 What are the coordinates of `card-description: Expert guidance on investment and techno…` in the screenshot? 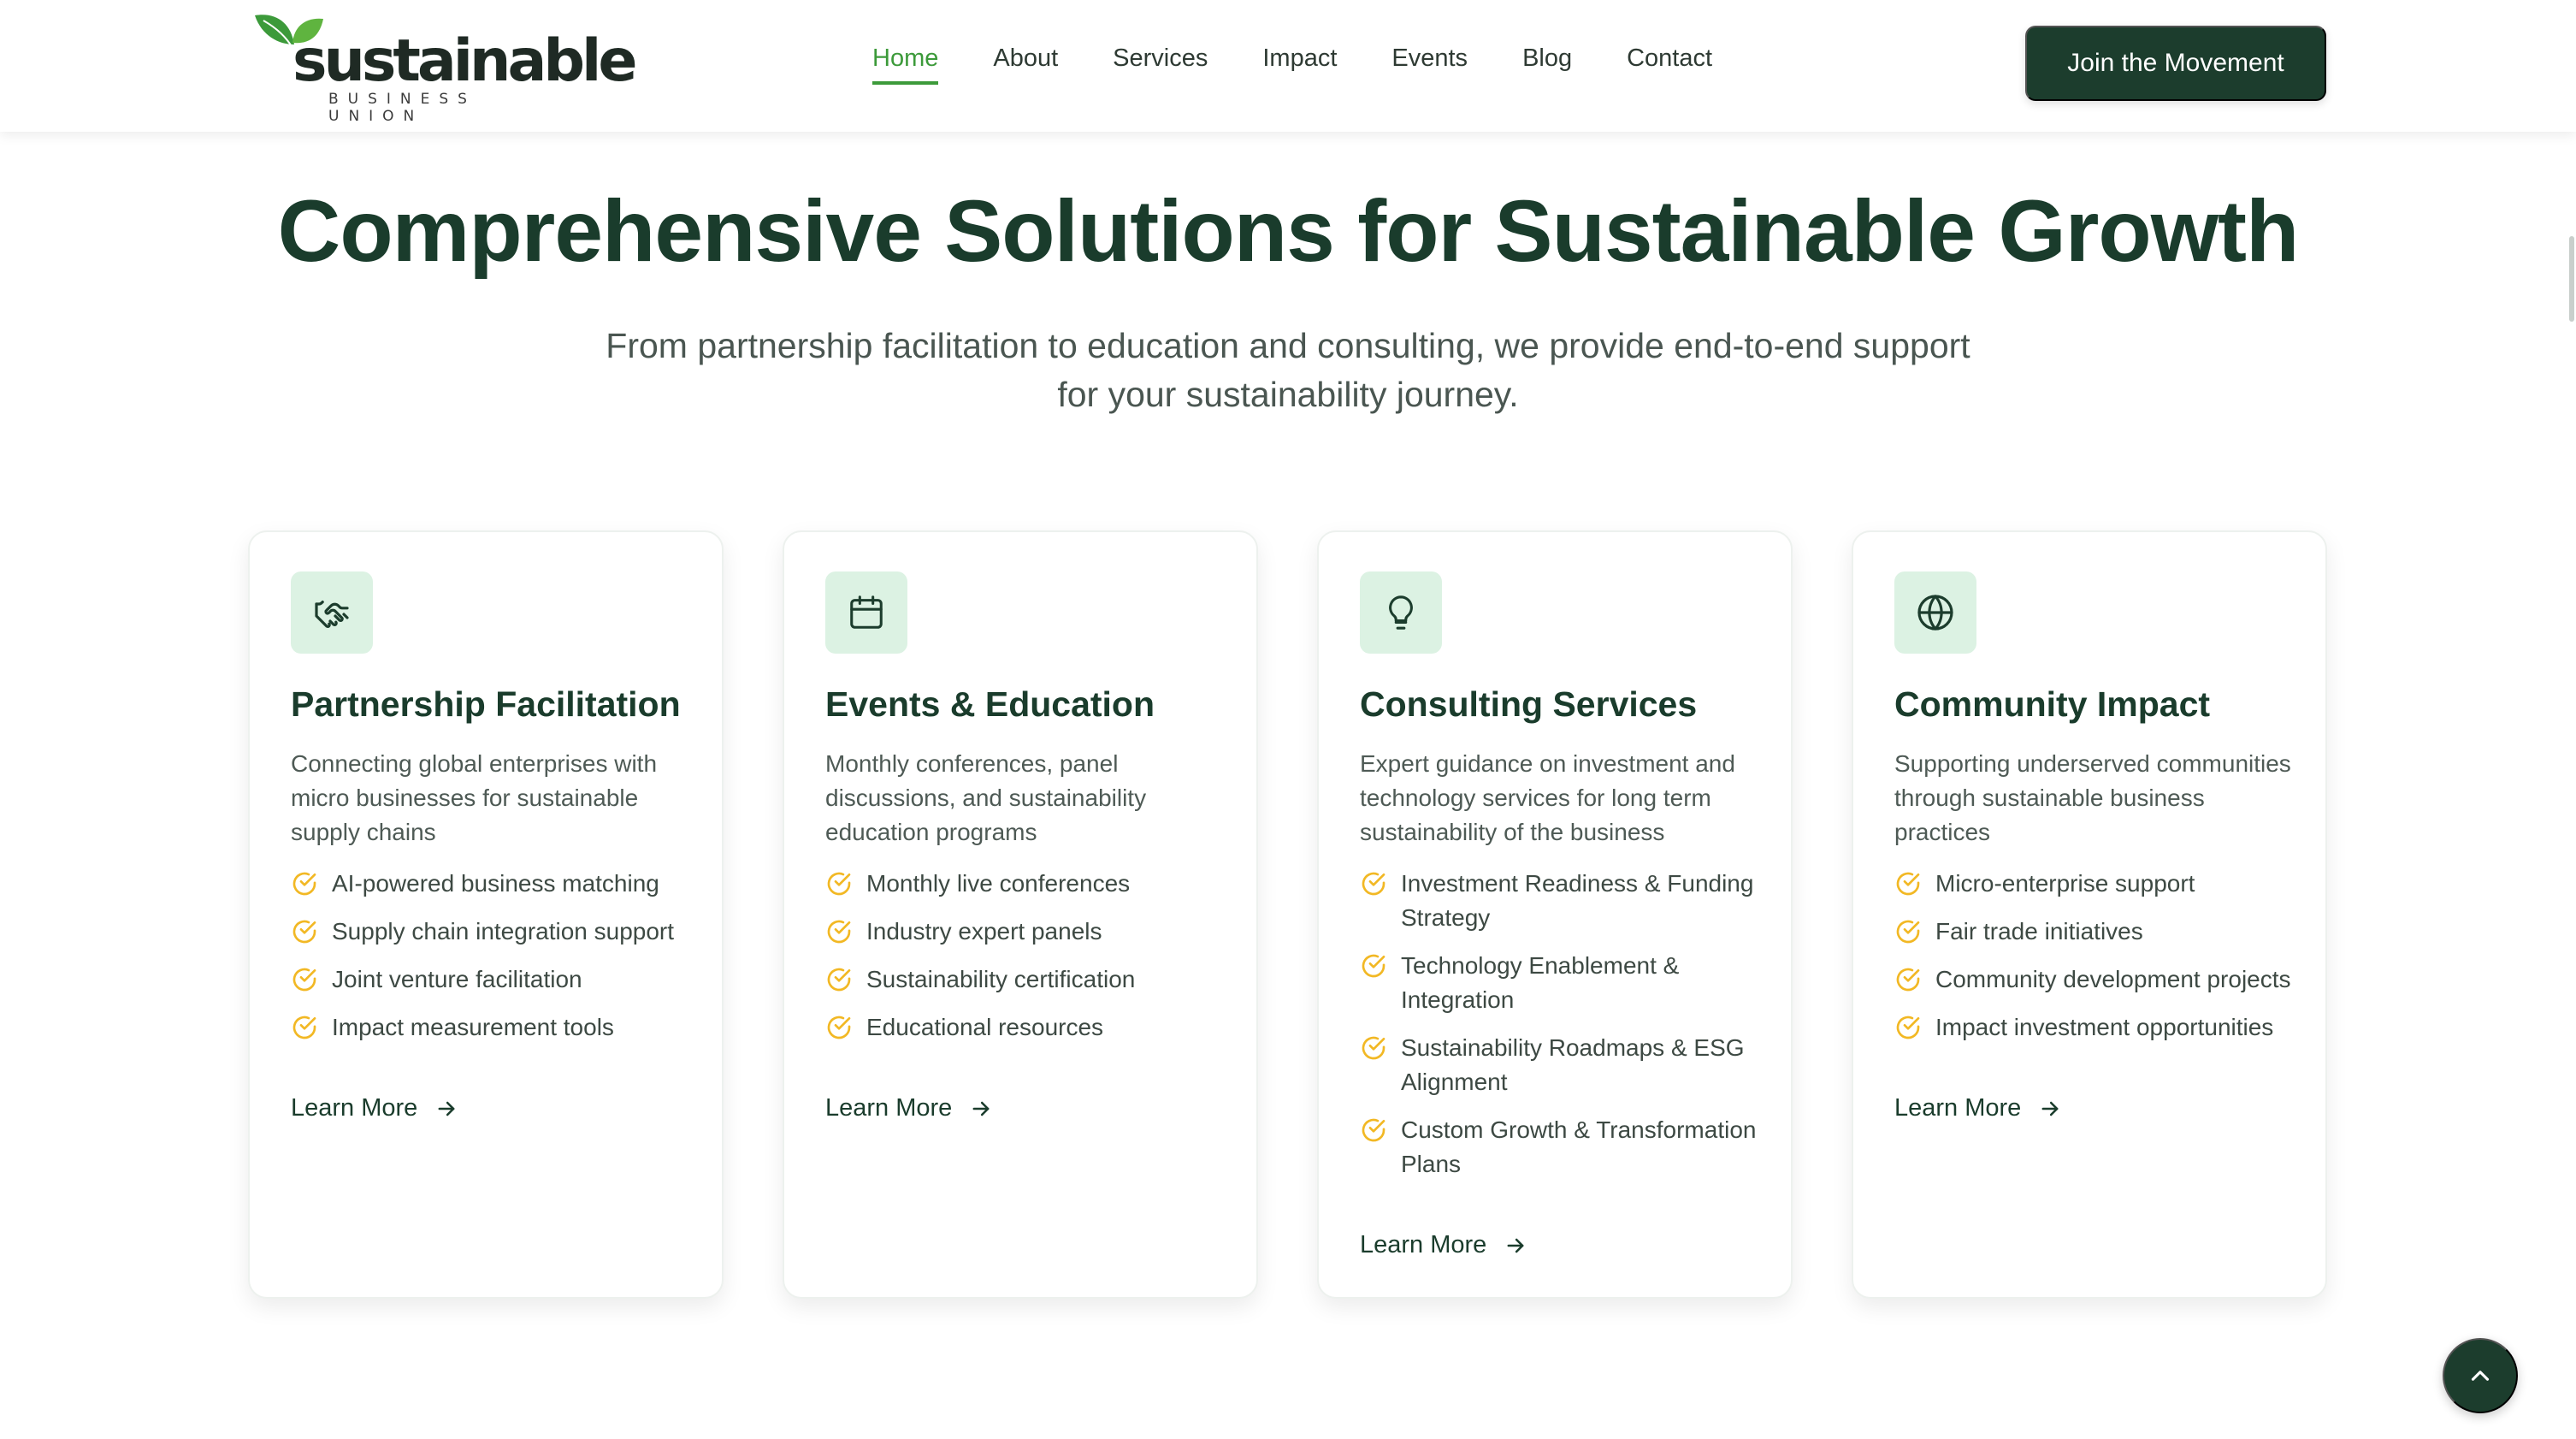 It's located at (1547, 797).